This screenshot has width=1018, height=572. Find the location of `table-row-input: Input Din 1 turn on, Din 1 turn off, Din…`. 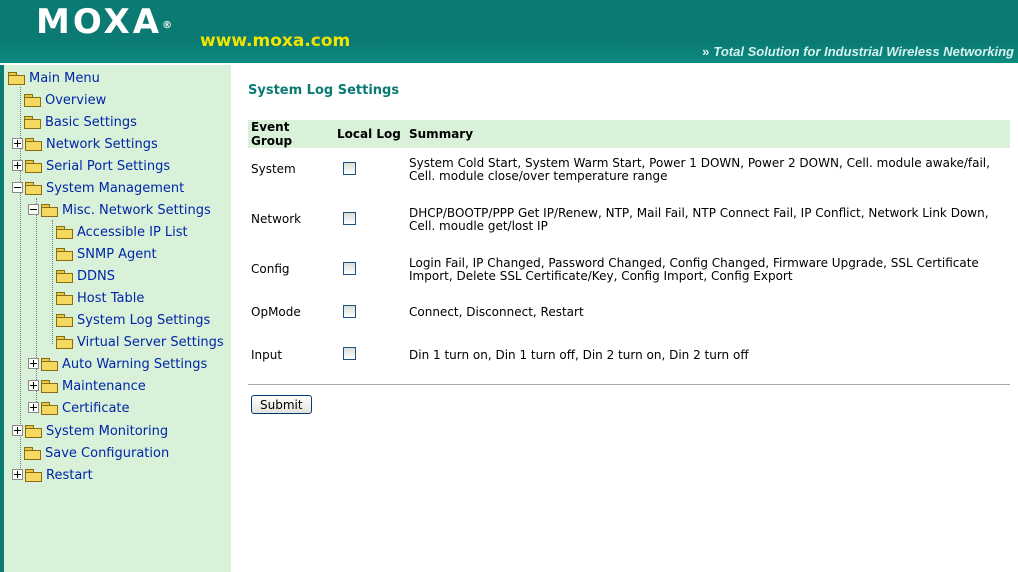

table-row-input: Input Din 1 turn on, Din 1 turn off, Din… is located at coordinates (629, 355).